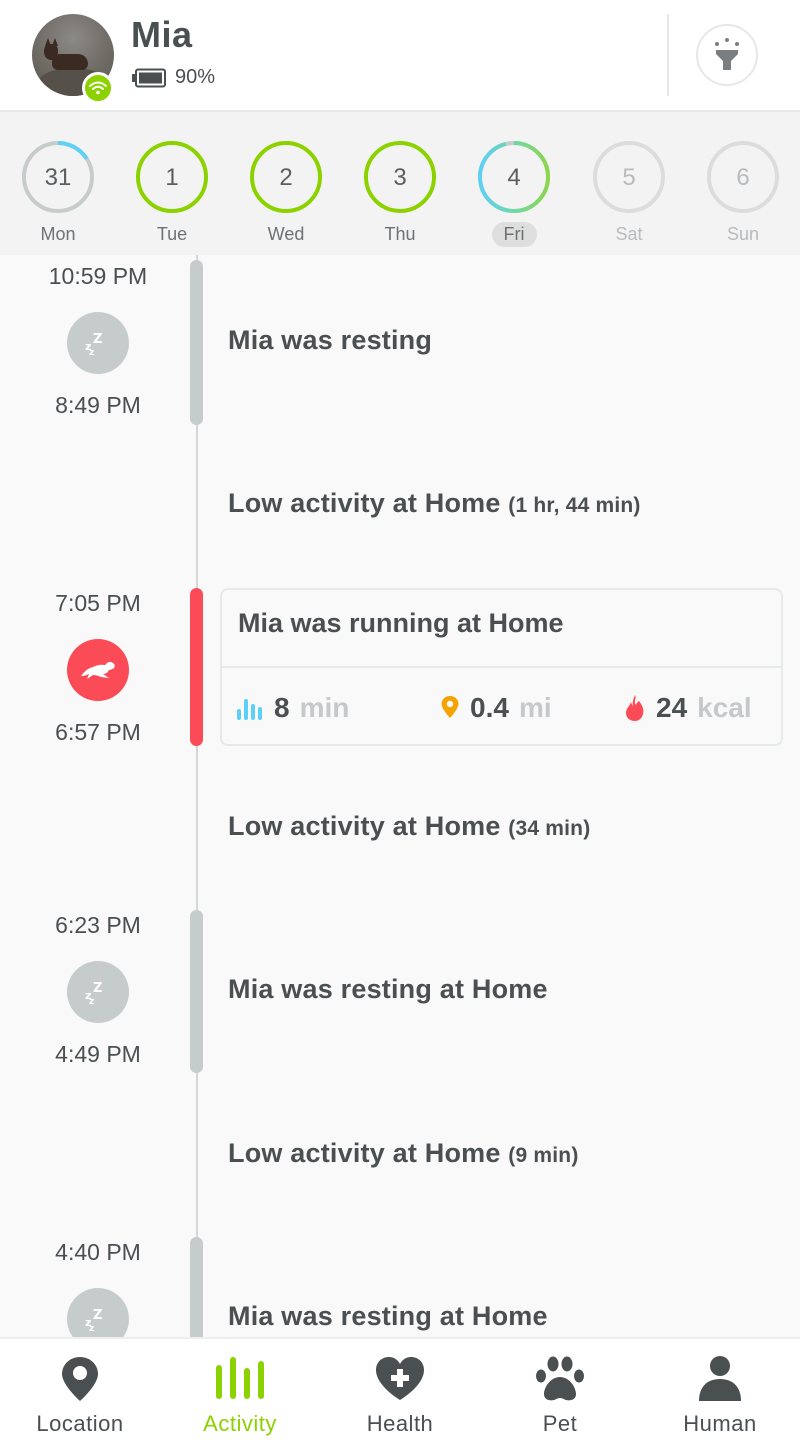 The height and width of the screenshot is (1450, 800). I want to click on paw-icon, so click(560, 1379).